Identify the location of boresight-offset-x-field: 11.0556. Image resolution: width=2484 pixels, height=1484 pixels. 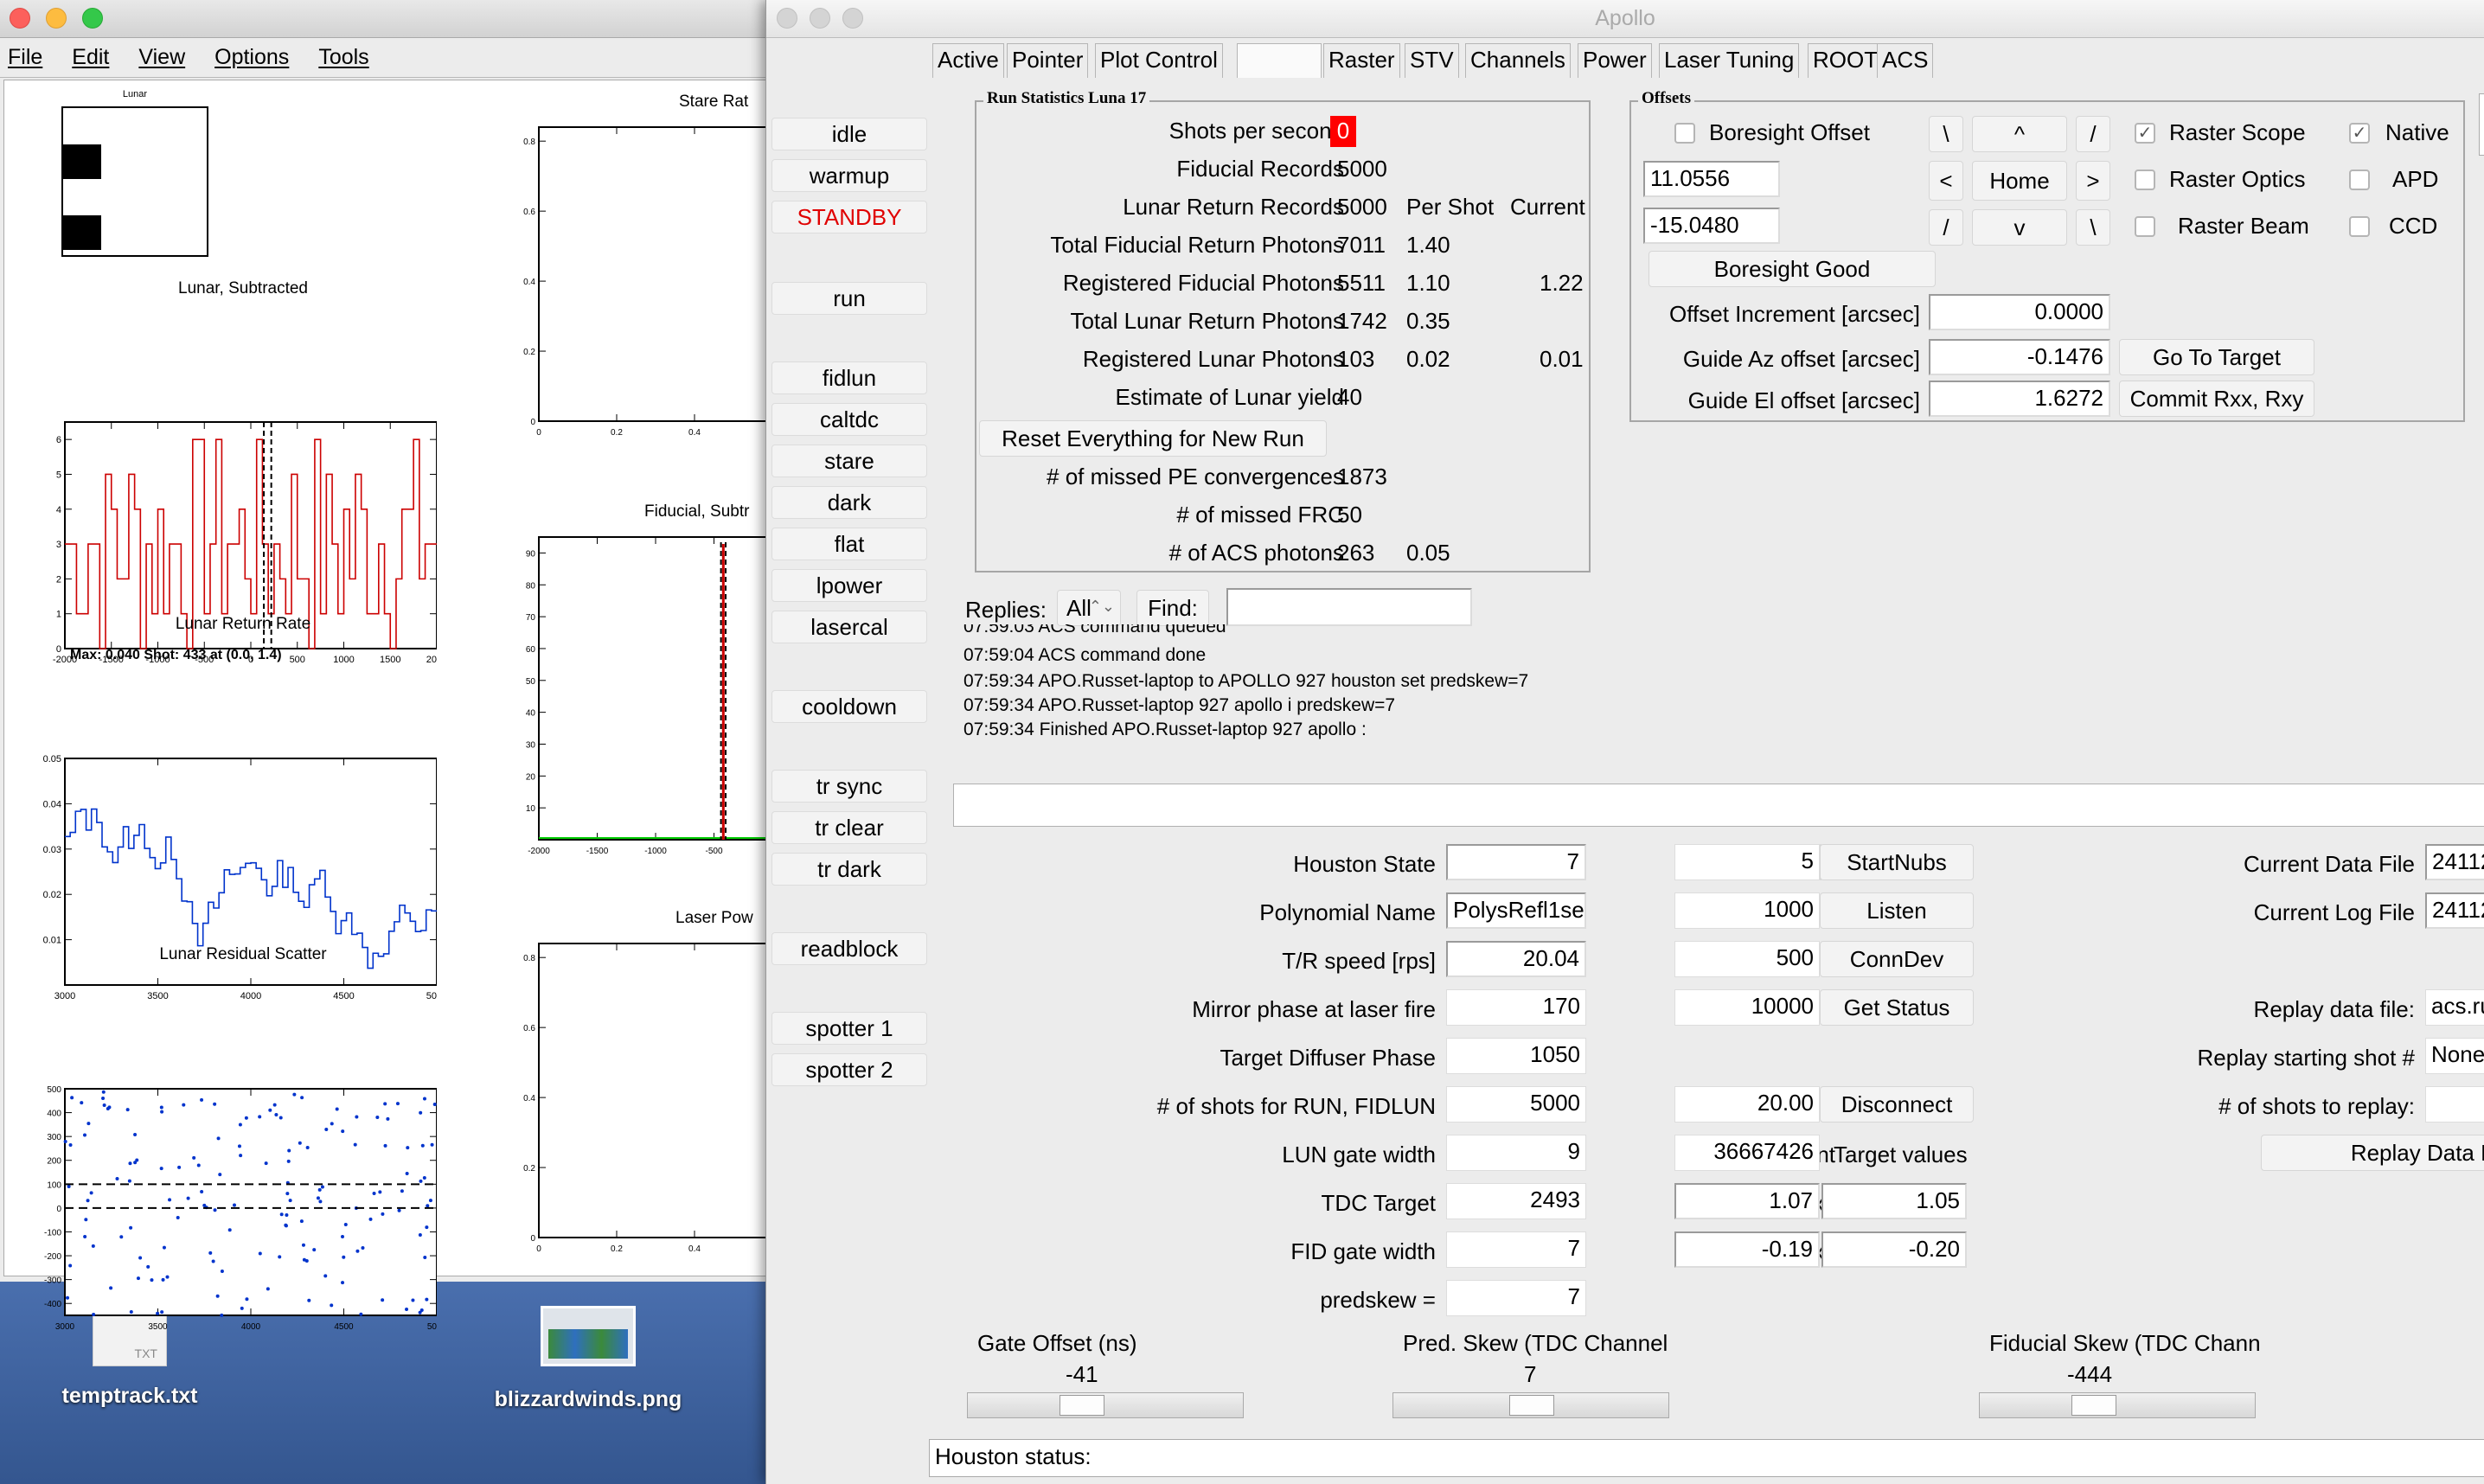
(1712, 179).